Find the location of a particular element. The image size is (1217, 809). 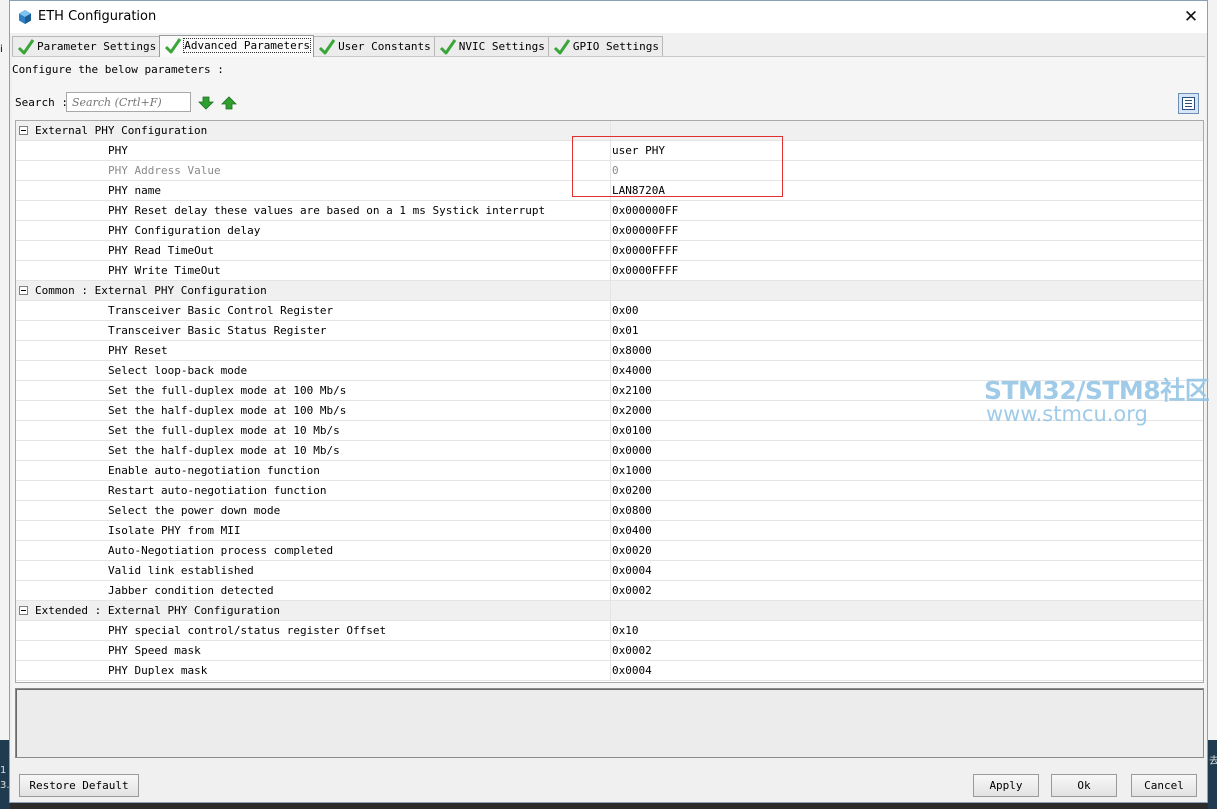

table-row: PHY Read TimeOut 0x0000FFFF is located at coordinates (609, 251).